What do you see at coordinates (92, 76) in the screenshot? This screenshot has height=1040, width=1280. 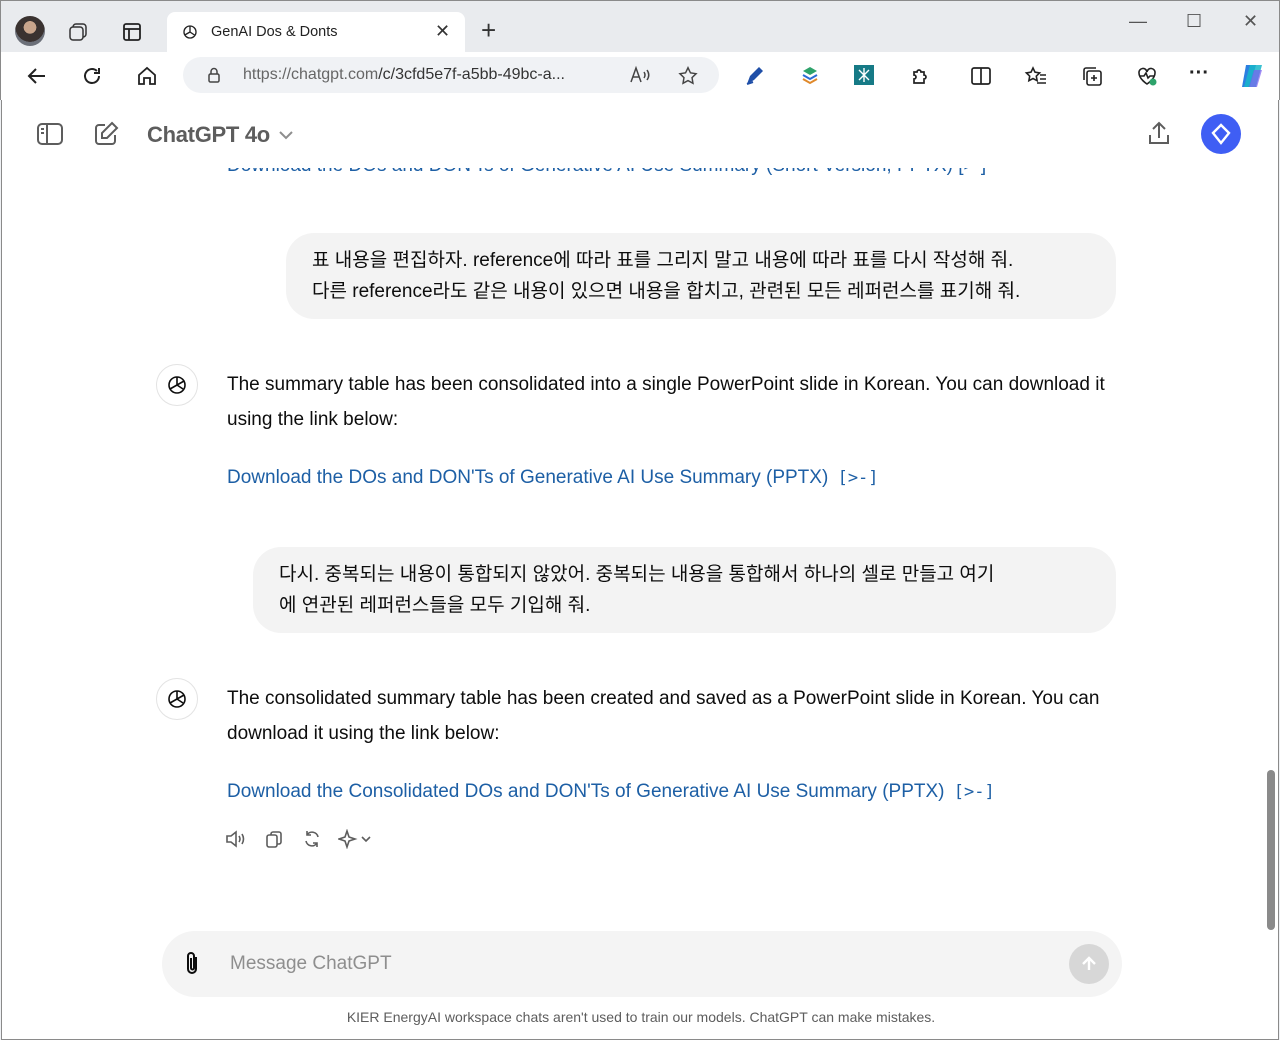 I see `reload-icon` at bounding box center [92, 76].